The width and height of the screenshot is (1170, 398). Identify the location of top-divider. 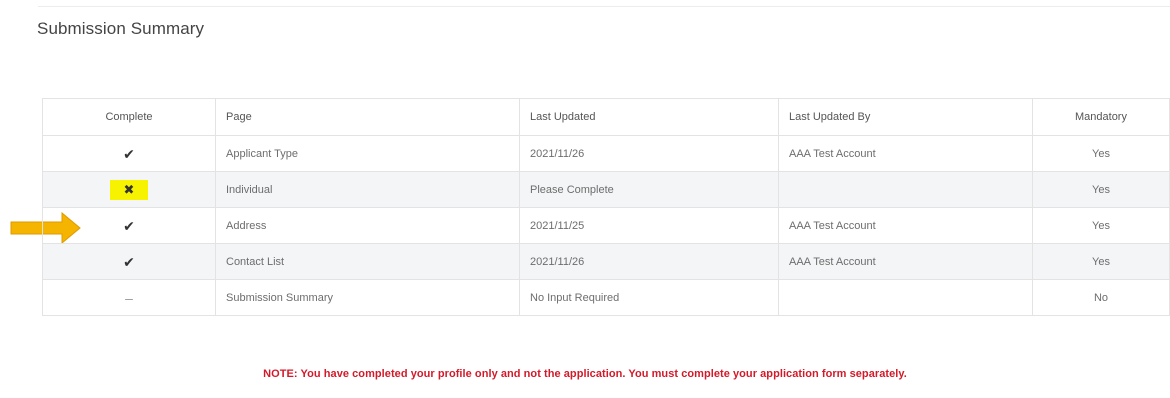
(604, 6).